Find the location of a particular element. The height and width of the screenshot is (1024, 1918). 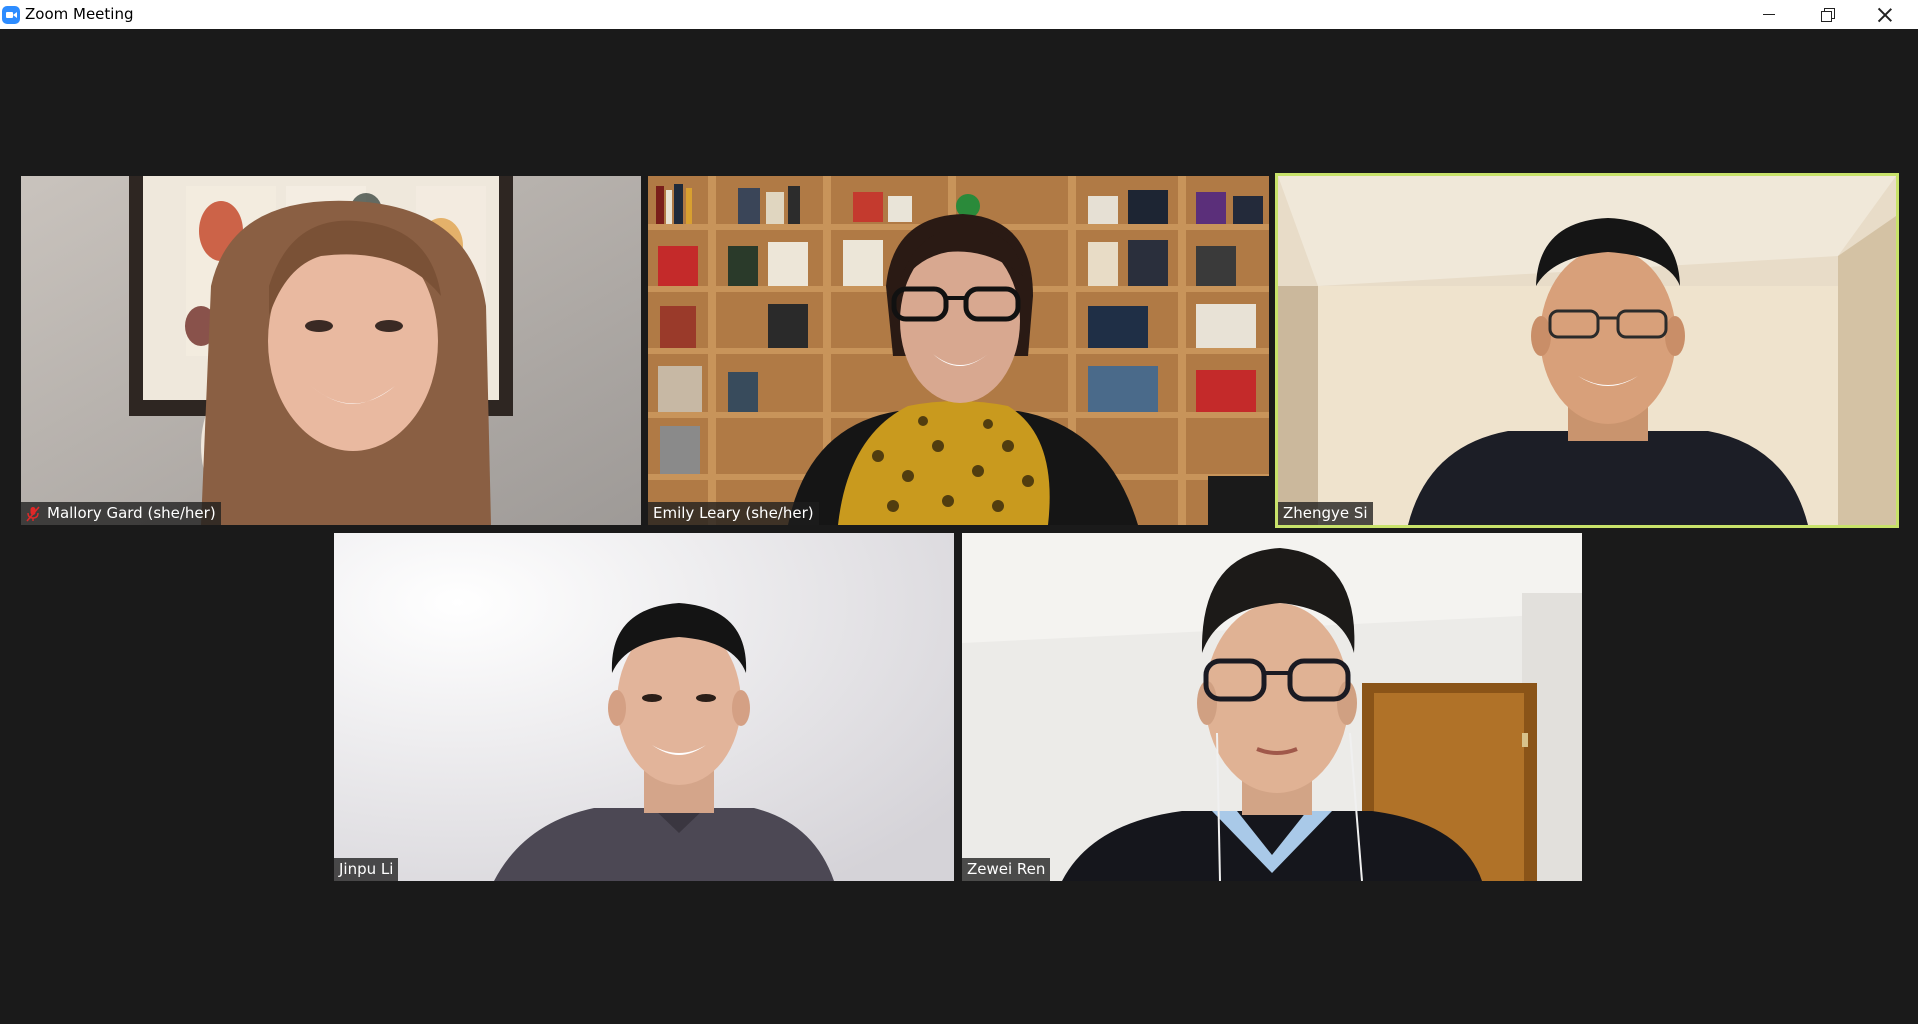

participant-name: Zhengye Si is located at coordinates (1325, 513).